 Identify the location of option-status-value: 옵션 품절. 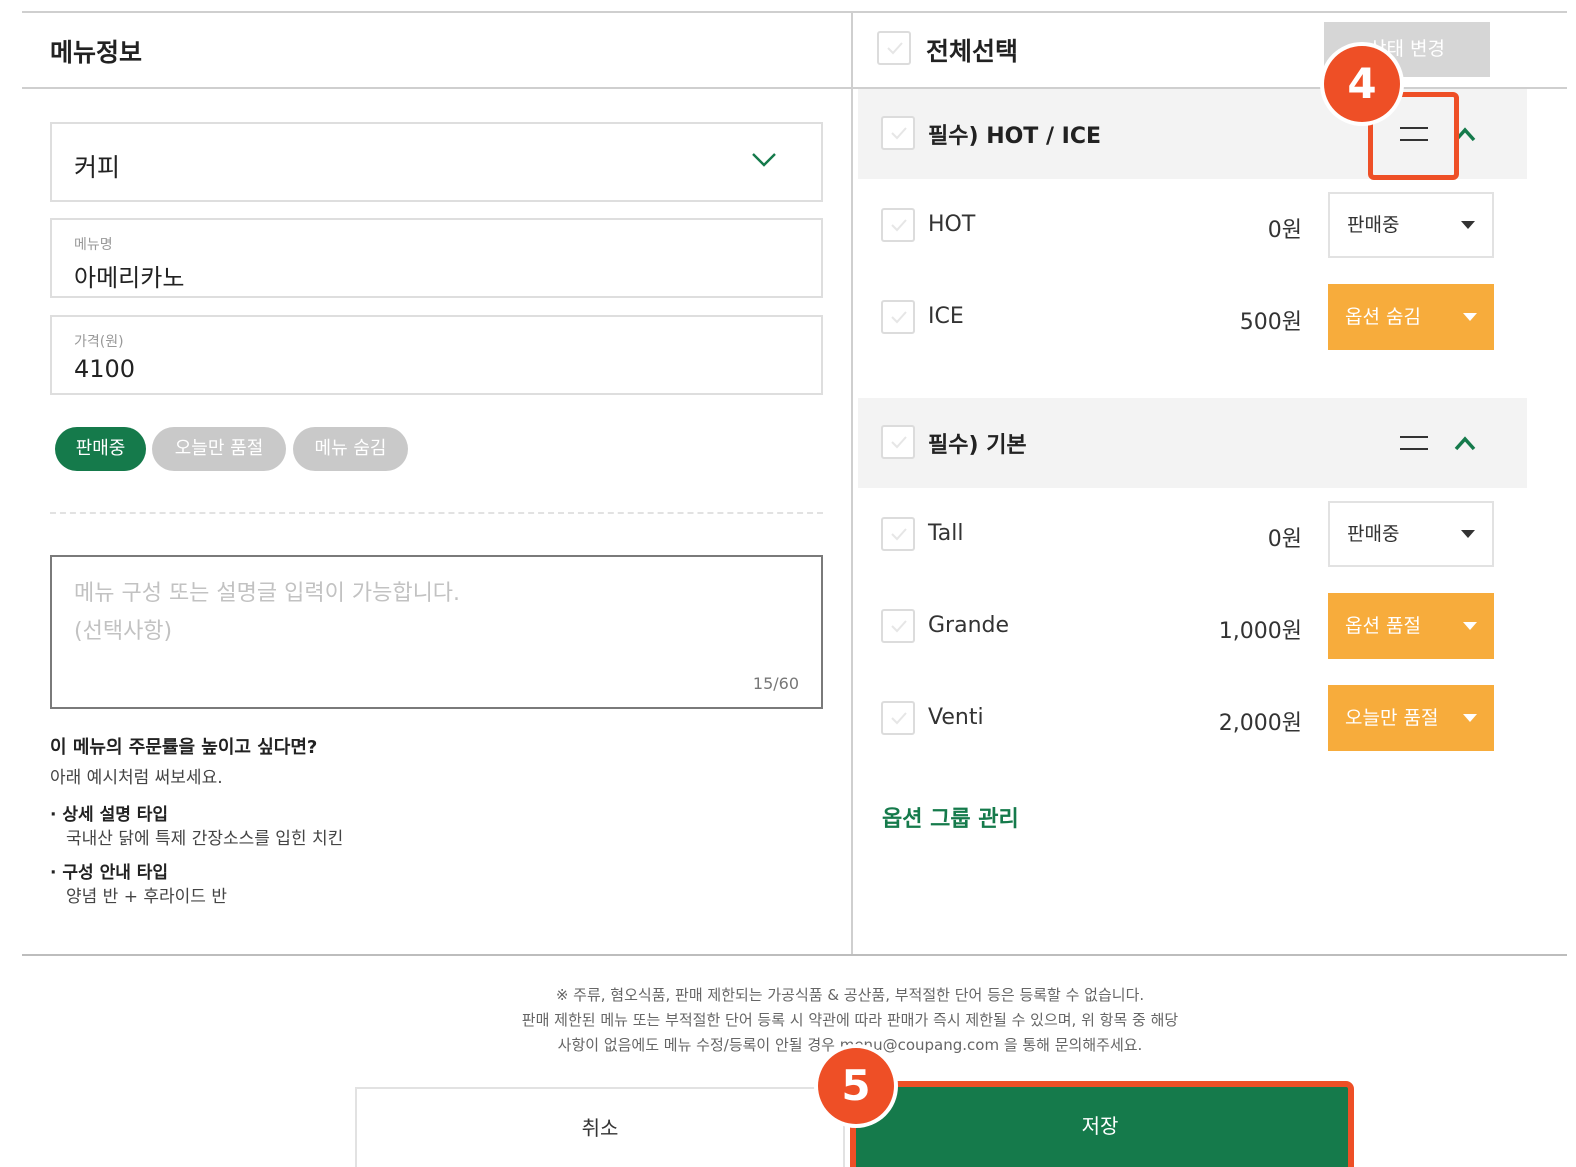
(1383, 626).